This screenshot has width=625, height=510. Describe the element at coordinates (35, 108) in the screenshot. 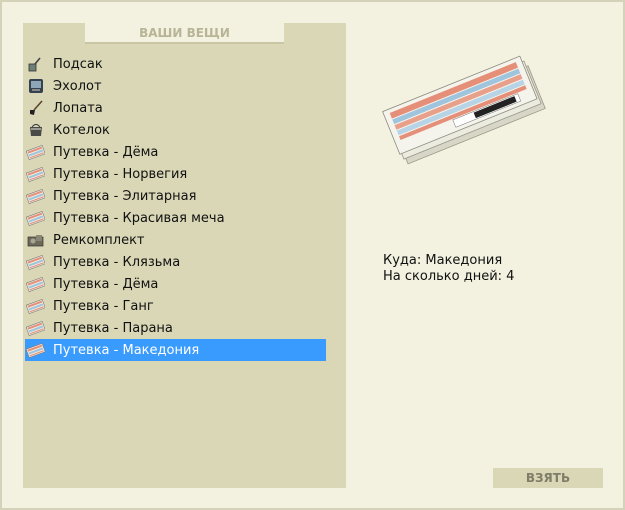

I see `shovel-icon` at that location.